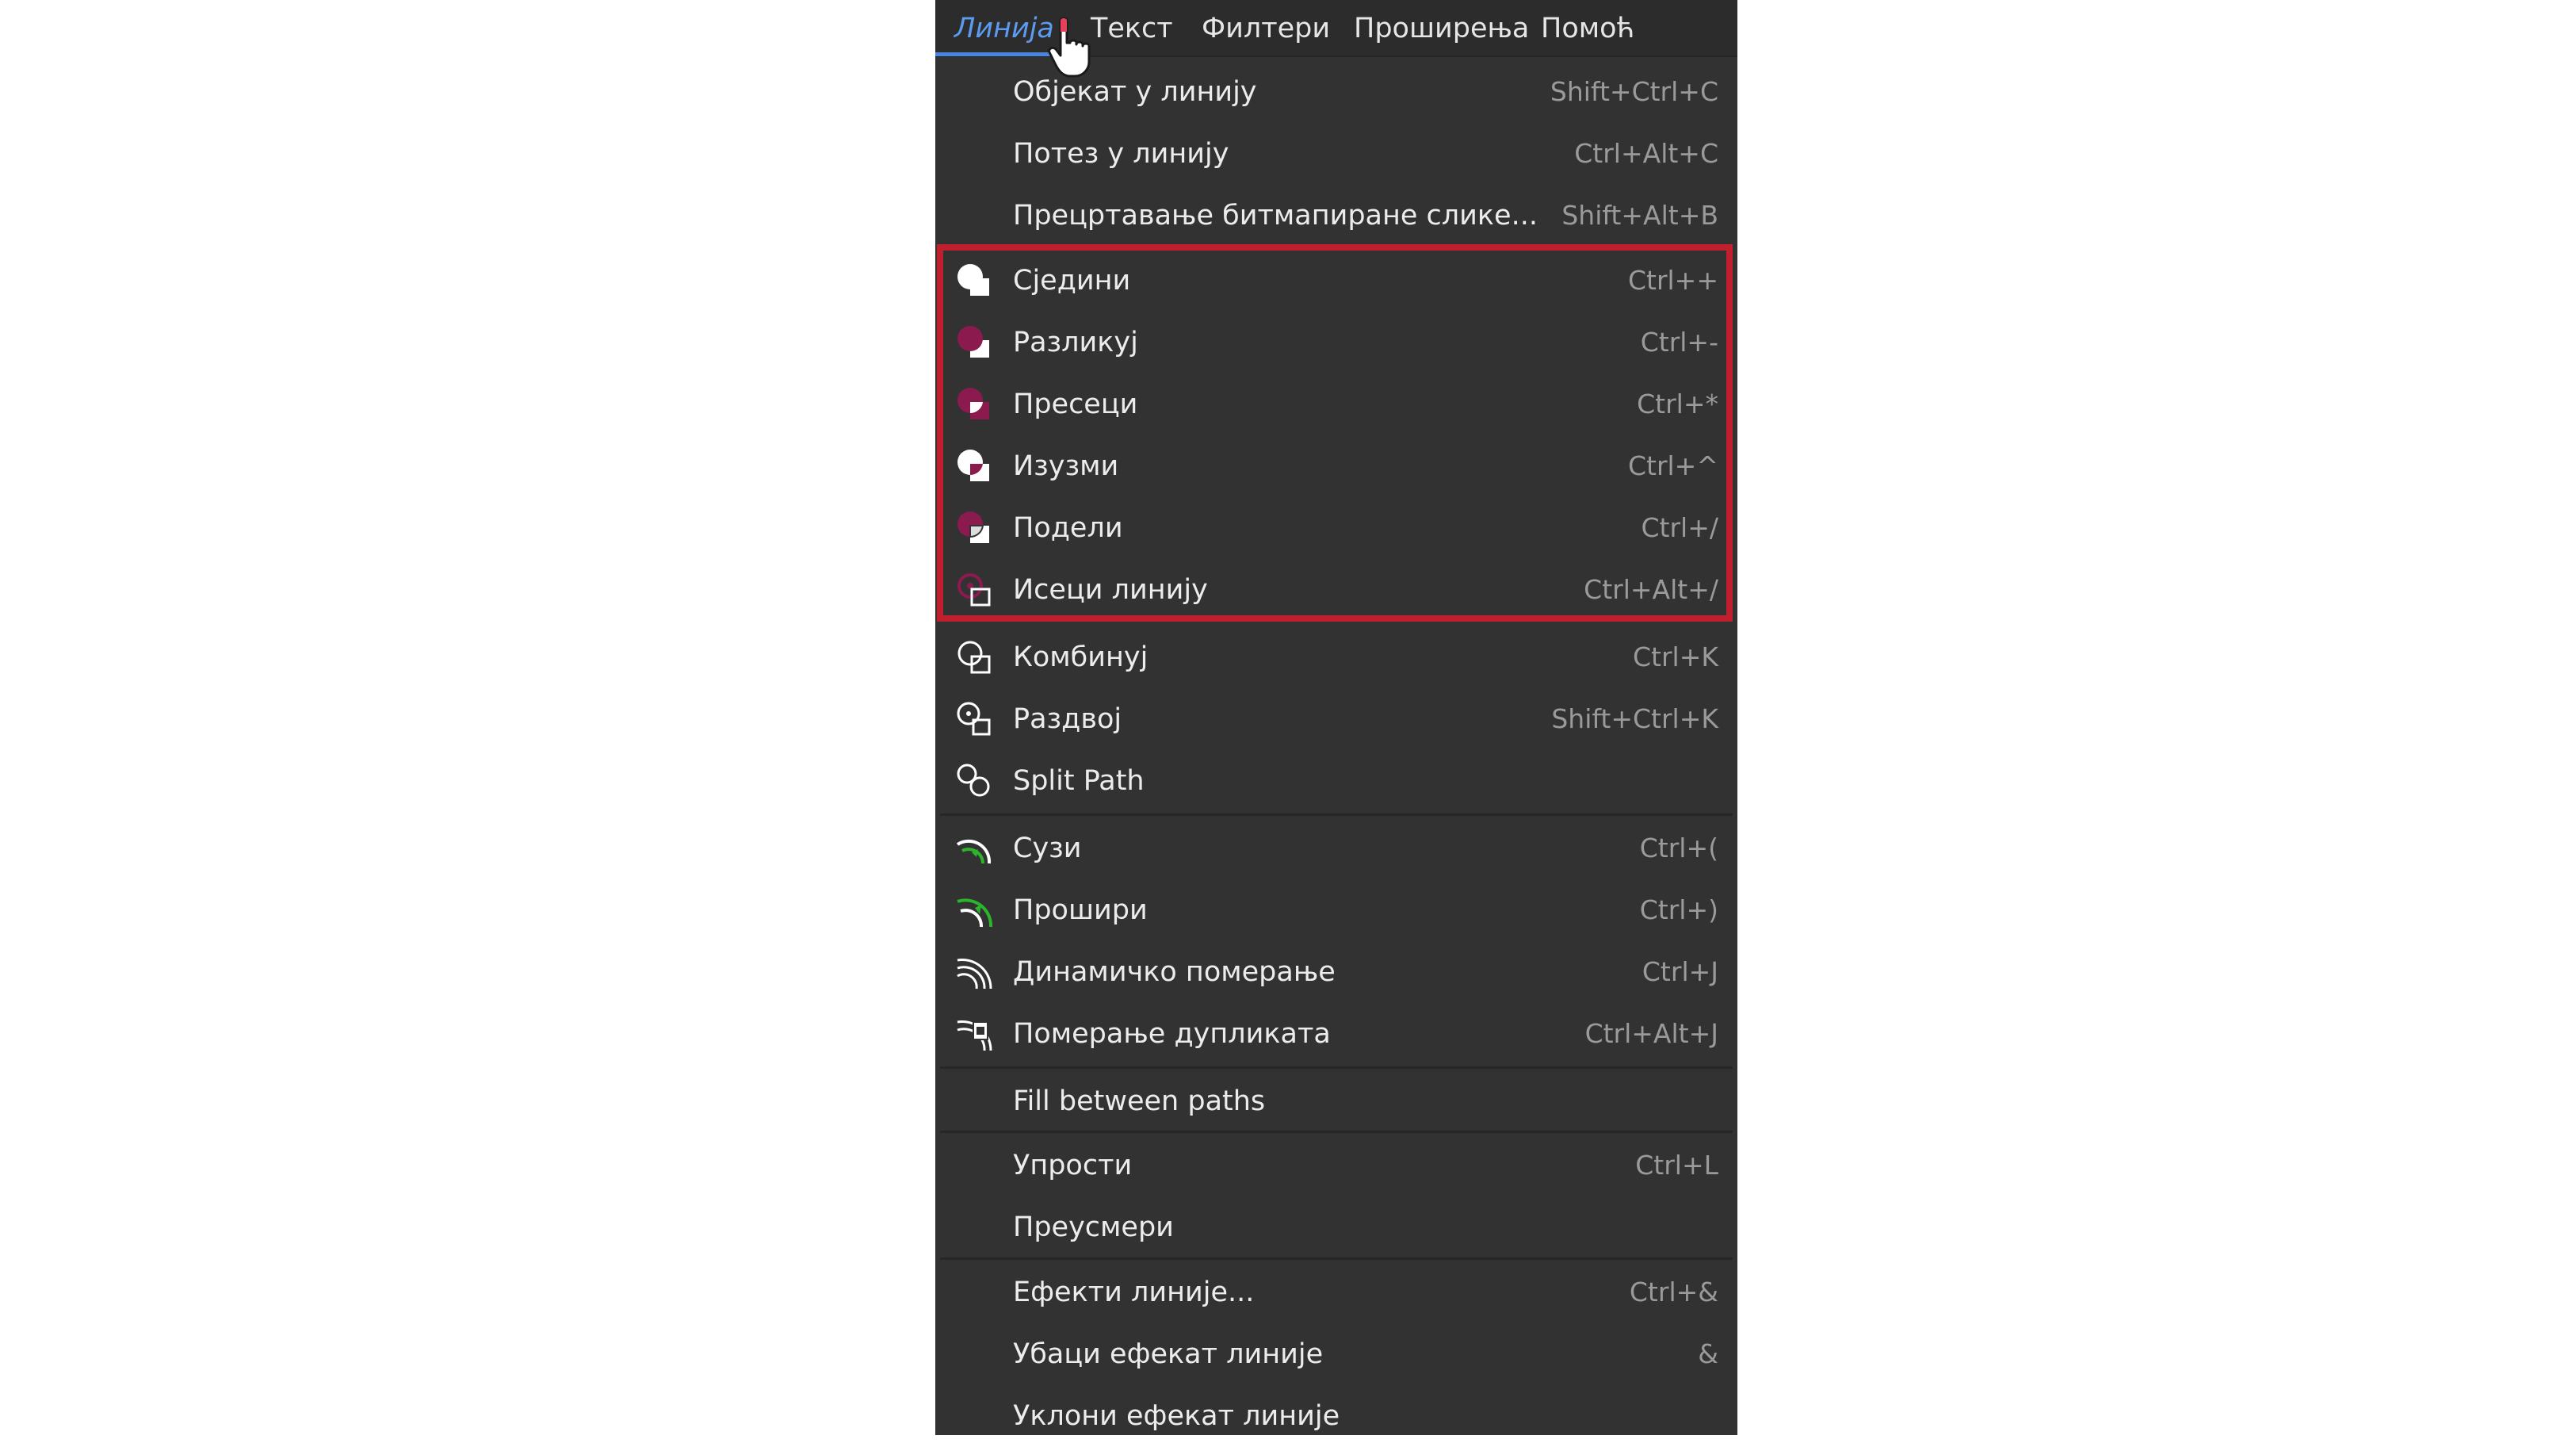 The width and height of the screenshot is (2576, 1447). I want to click on menu-item-shortcut: Ctrl++, so click(1672, 280).